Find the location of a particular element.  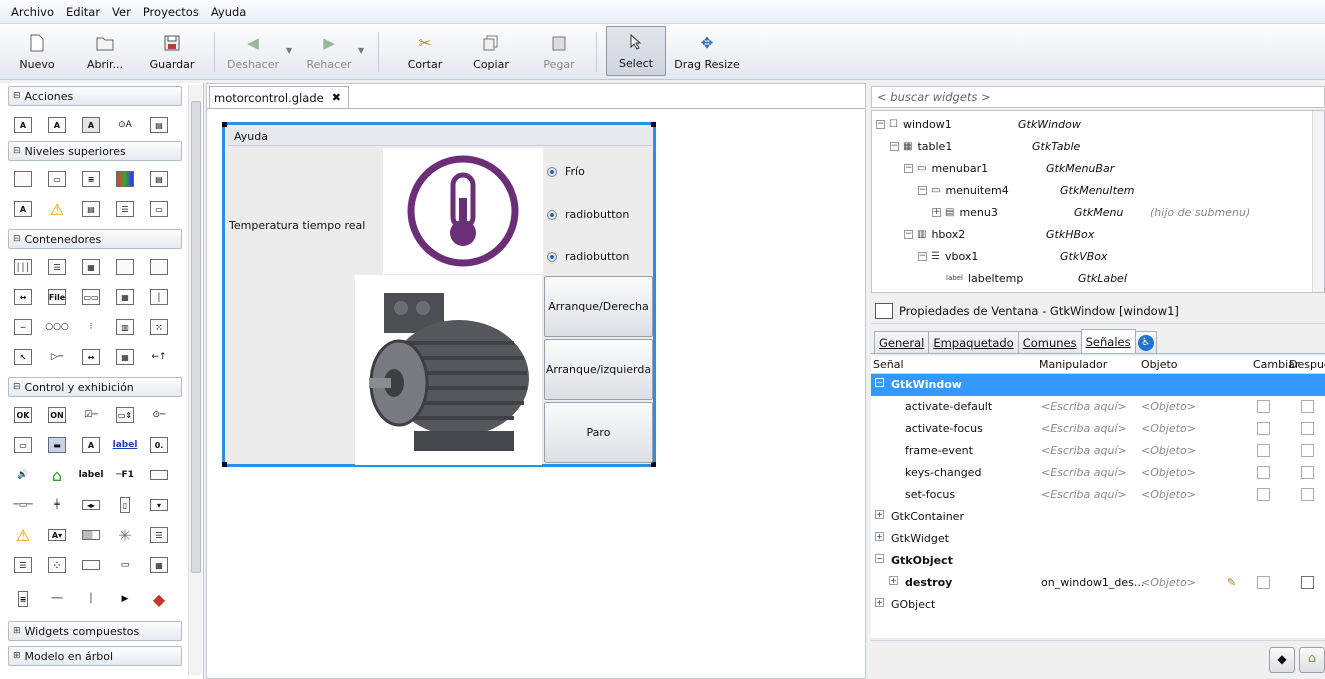

hscrollbar-icon: ◂▸ is located at coordinates (91, 505).